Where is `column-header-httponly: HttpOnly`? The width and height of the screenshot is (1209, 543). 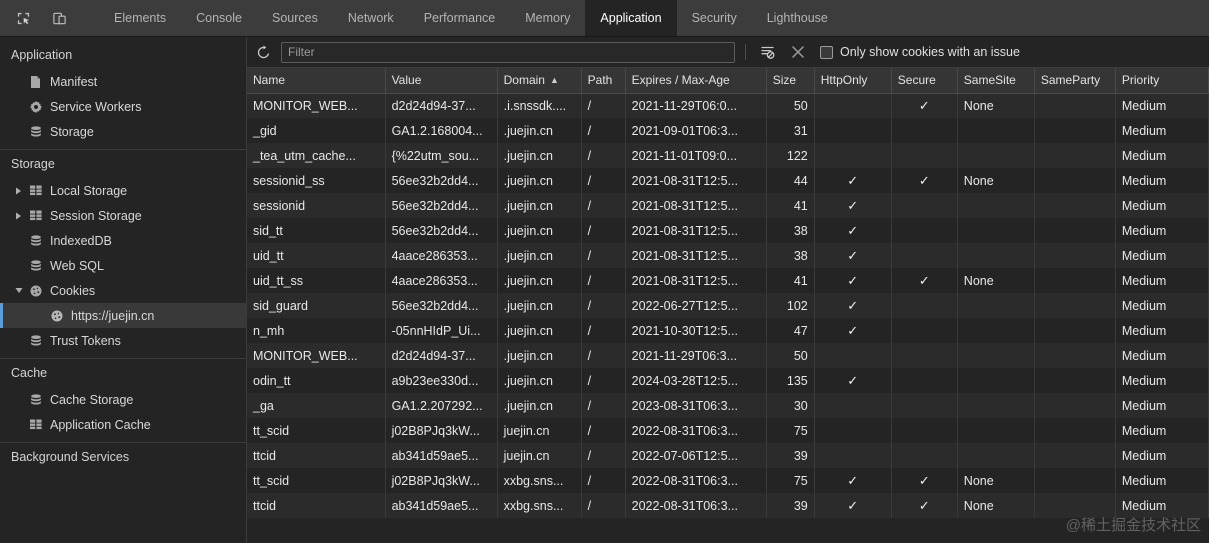 column-header-httponly: HttpOnly is located at coordinates (853, 81).